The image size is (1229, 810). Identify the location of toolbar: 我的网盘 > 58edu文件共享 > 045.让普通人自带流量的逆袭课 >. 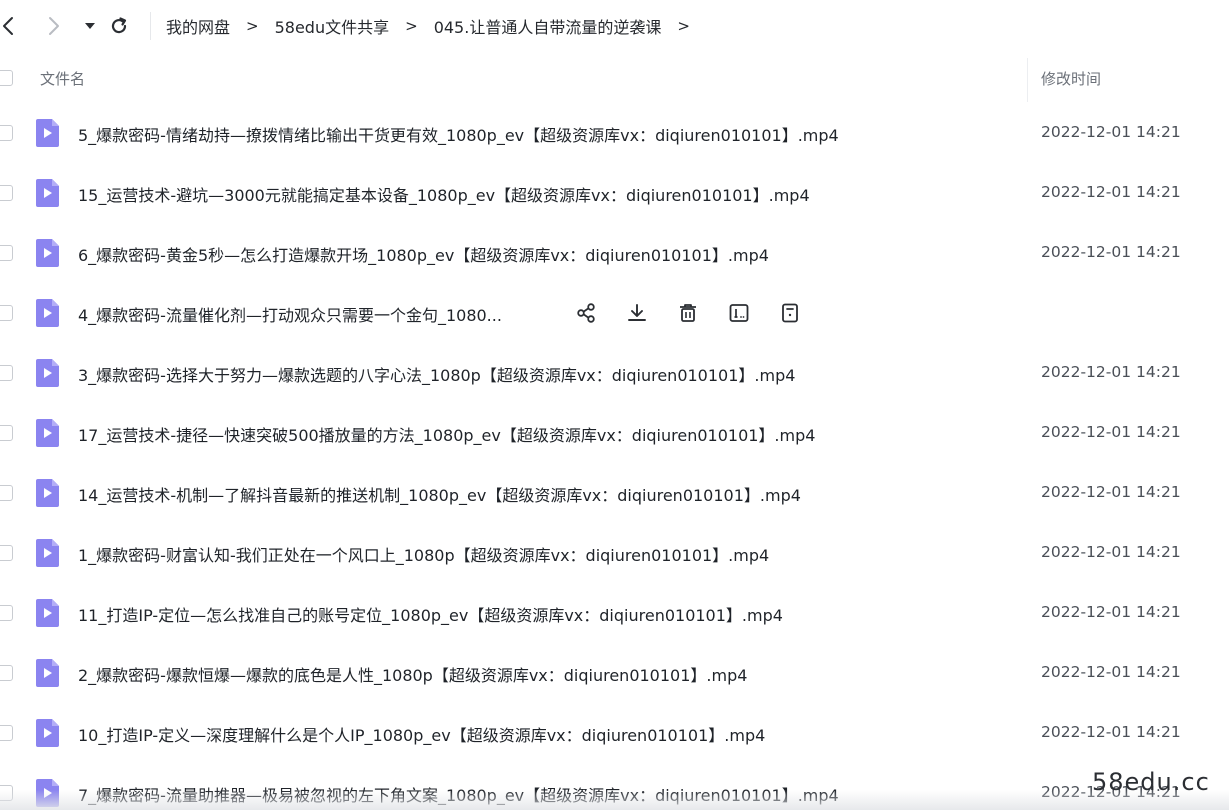
(614, 26).